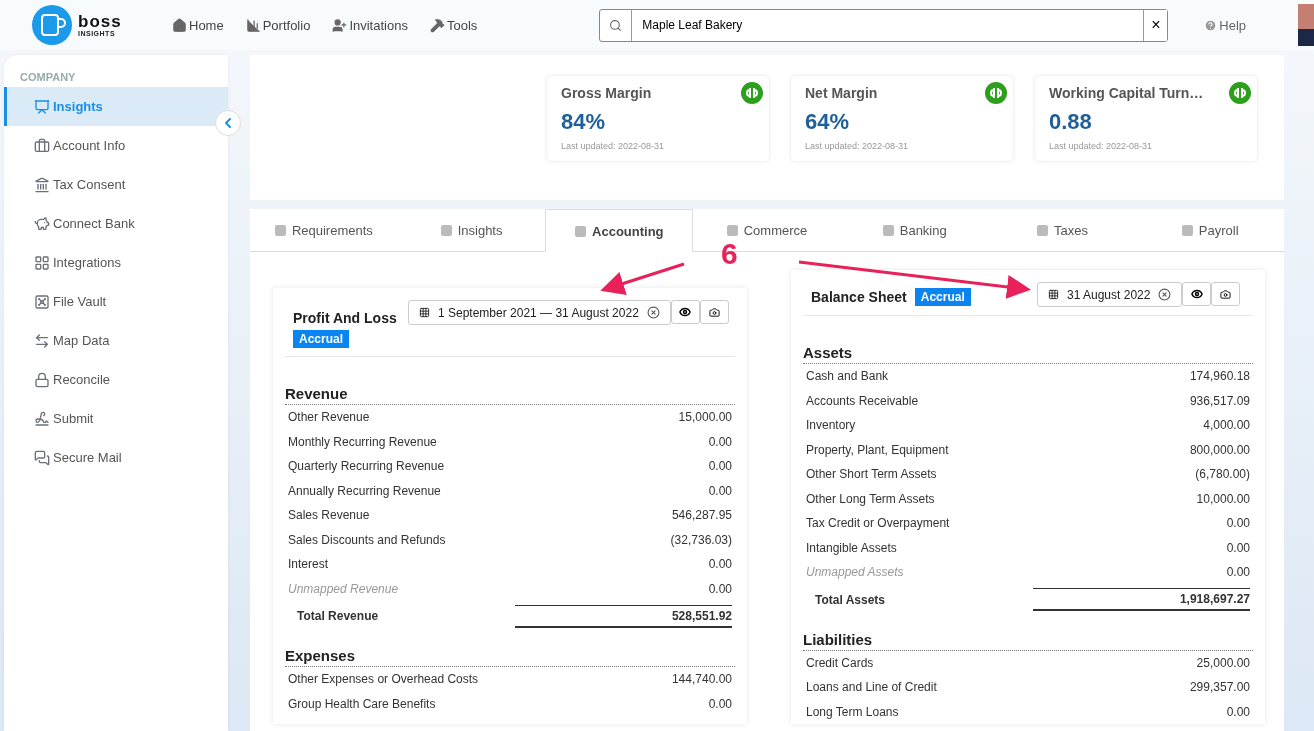 This screenshot has width=1314, height=731. Describe the element at coordinates (228, 123) in the screenshot. I see `collapse-button` at that location.